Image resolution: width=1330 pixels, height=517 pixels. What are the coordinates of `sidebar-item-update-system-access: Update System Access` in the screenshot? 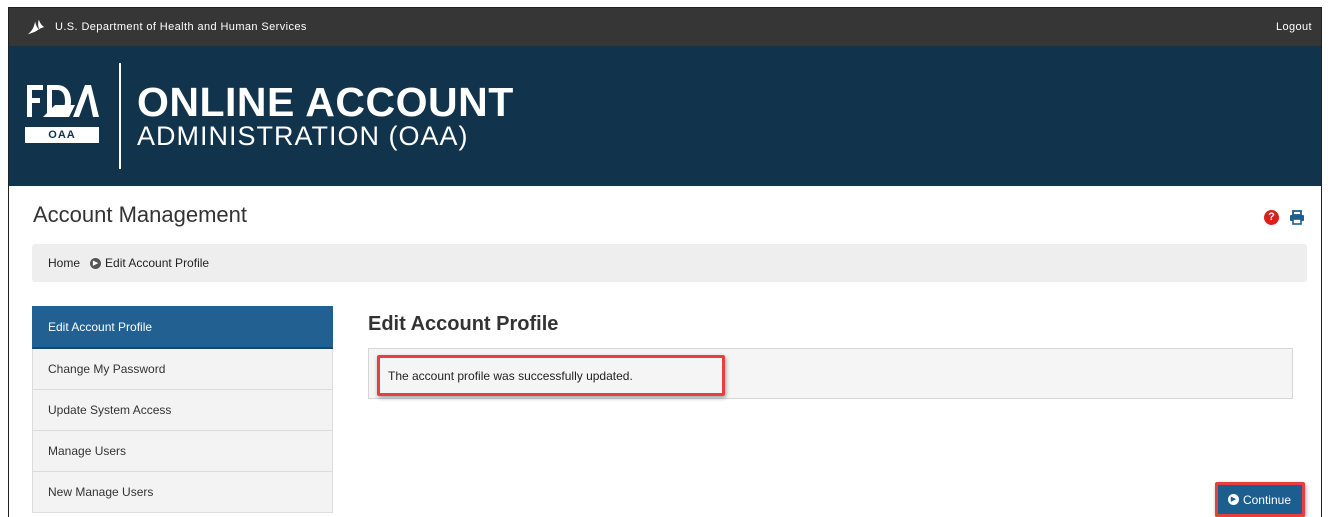 It's located at (182, 410).